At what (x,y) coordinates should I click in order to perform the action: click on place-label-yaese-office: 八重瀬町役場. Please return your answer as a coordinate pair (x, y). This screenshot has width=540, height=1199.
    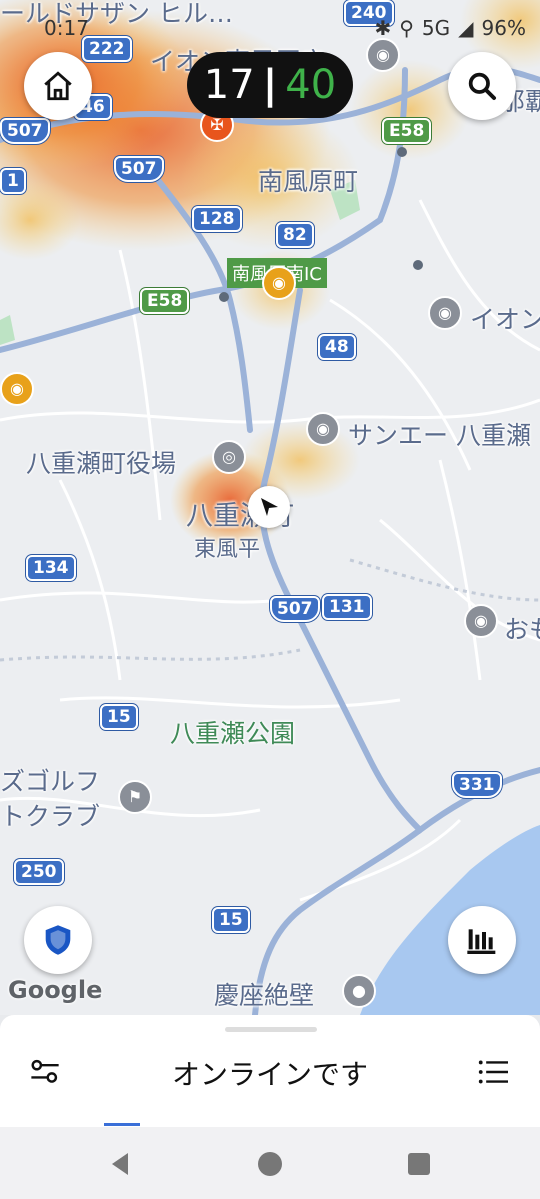
    Looking at the image, I should click on (101, 463).